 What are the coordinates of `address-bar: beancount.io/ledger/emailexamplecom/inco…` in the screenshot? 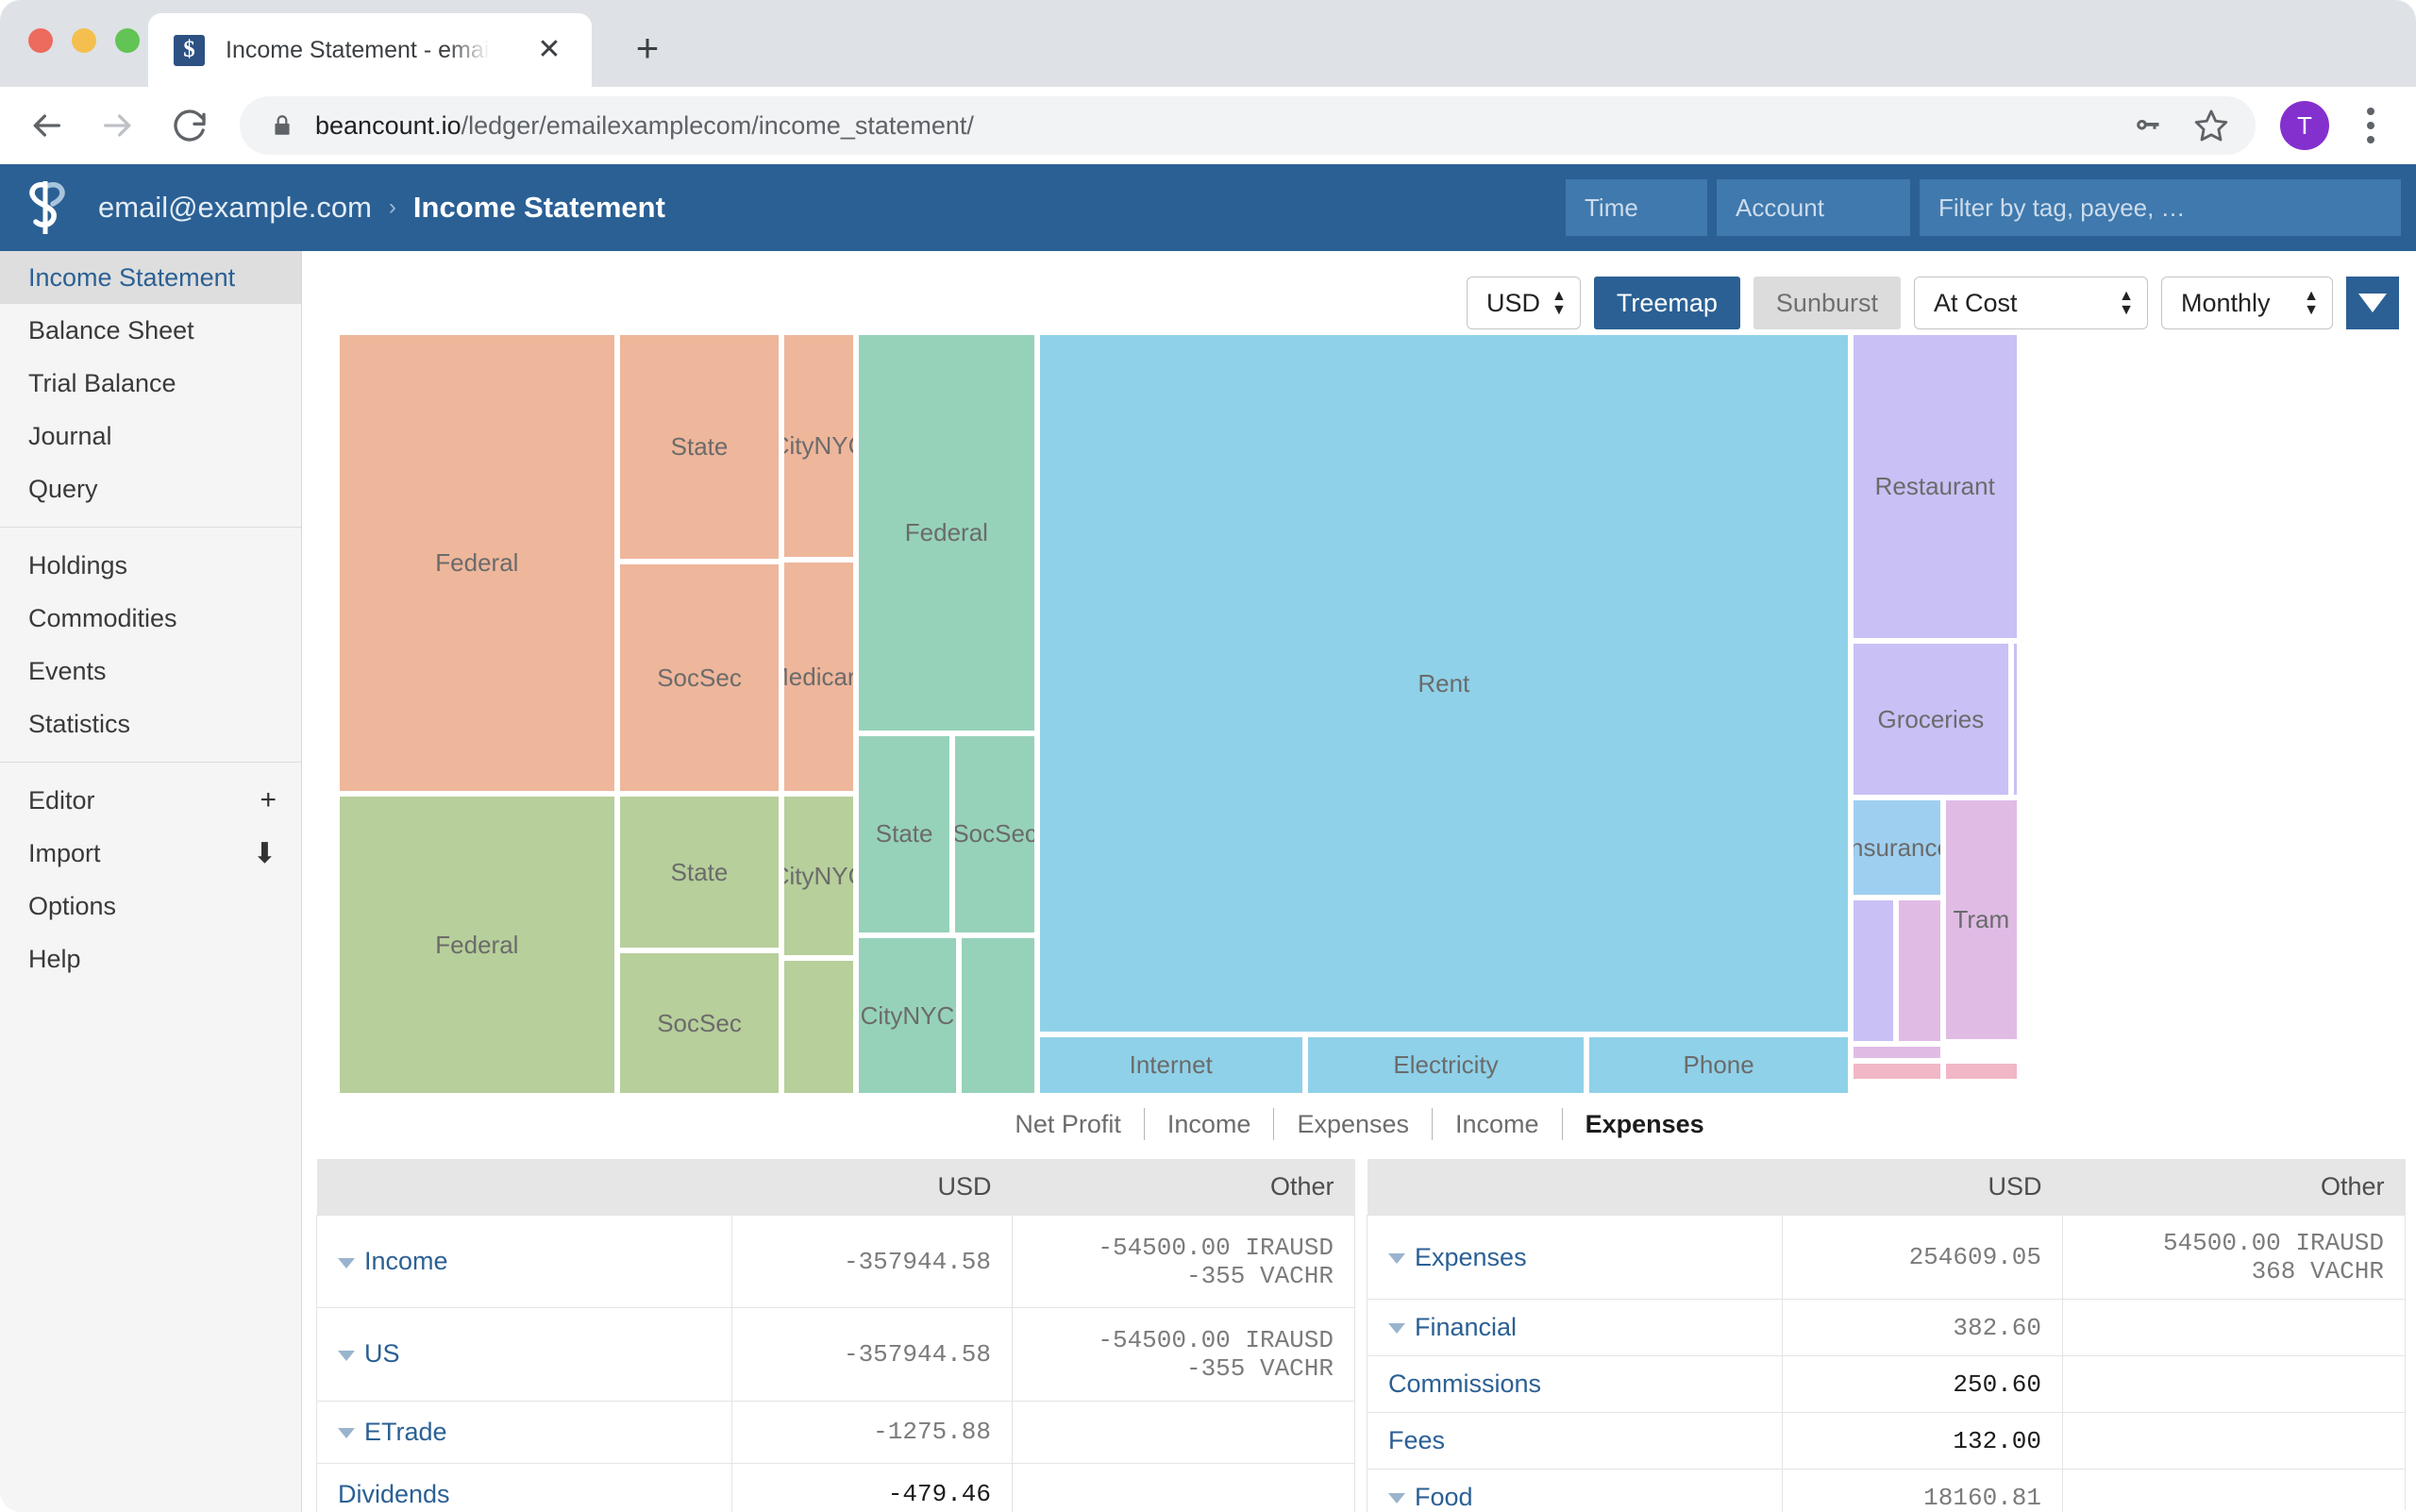 It's located at (1248, 125).